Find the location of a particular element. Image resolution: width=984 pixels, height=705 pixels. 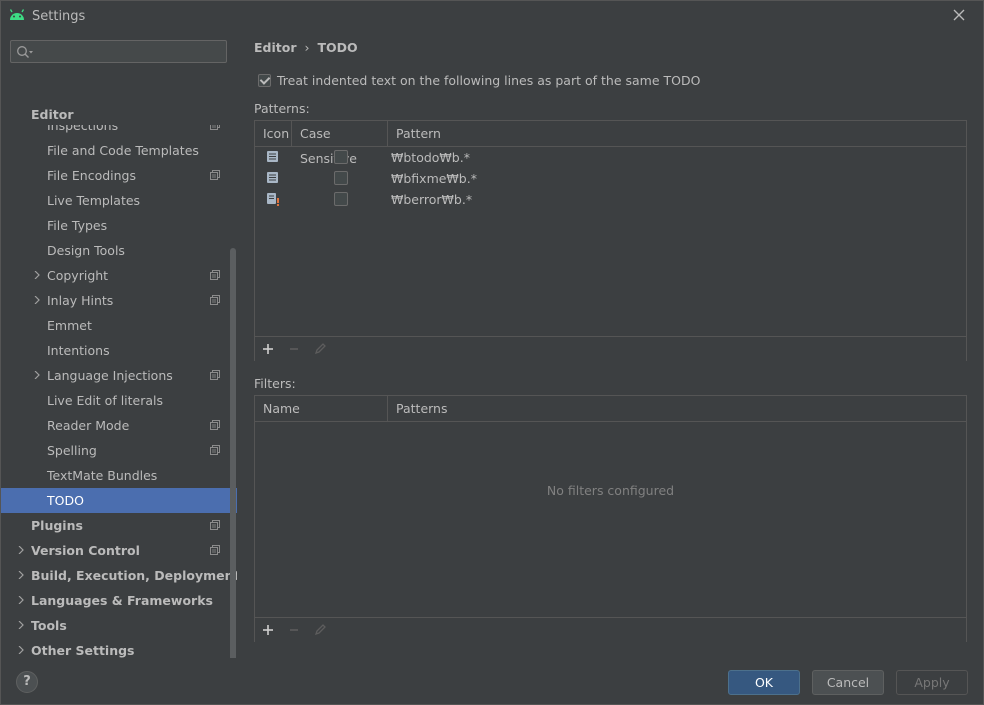

android-studio-icon is located at coordinates (17, 14).